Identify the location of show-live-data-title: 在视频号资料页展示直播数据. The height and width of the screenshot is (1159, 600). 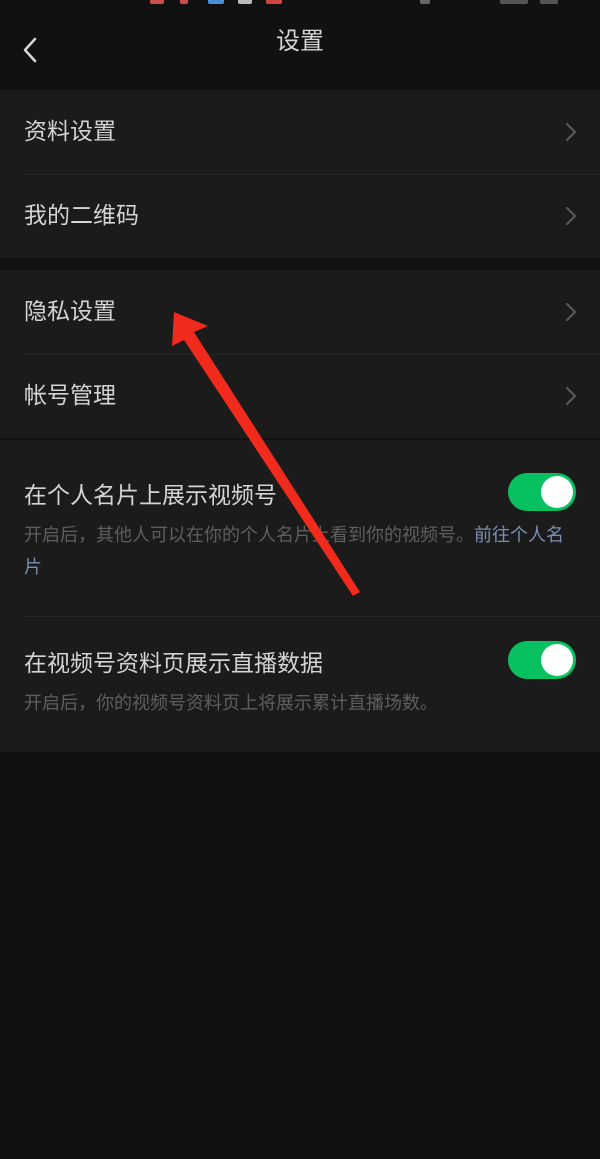
(173, 664).